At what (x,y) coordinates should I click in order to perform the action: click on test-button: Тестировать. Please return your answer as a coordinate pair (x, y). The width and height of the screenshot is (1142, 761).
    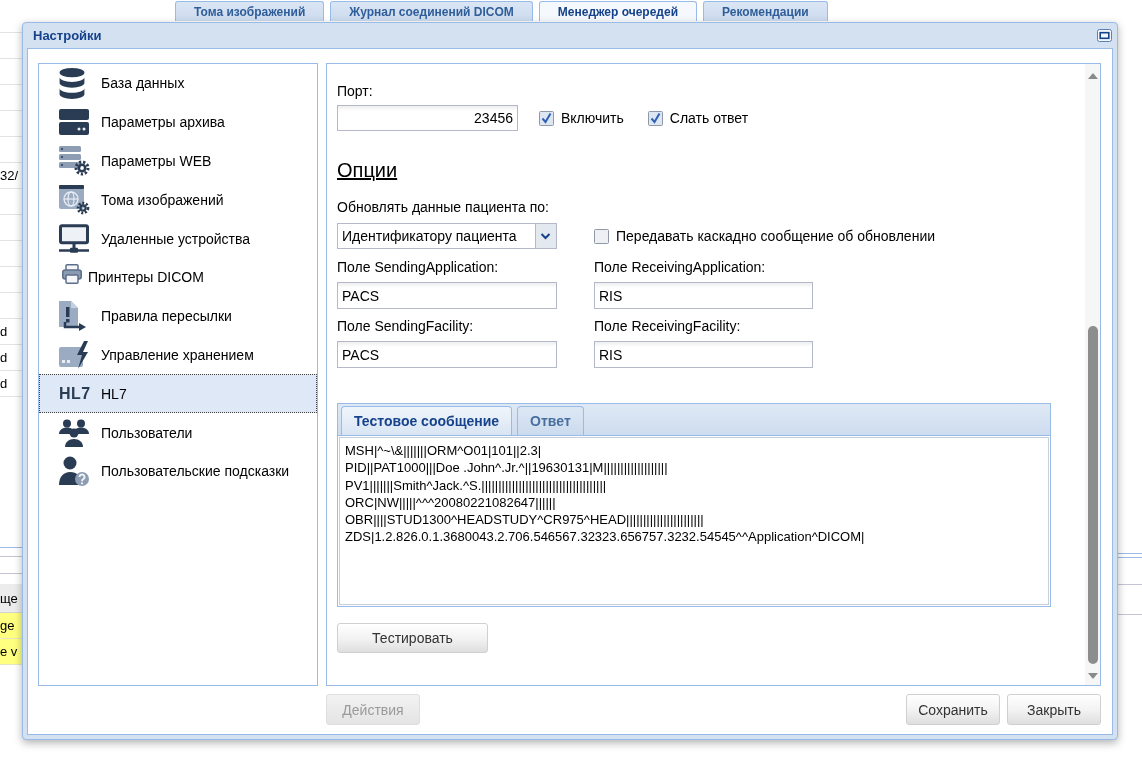
    Looking at the image, I should click on (412, 638).